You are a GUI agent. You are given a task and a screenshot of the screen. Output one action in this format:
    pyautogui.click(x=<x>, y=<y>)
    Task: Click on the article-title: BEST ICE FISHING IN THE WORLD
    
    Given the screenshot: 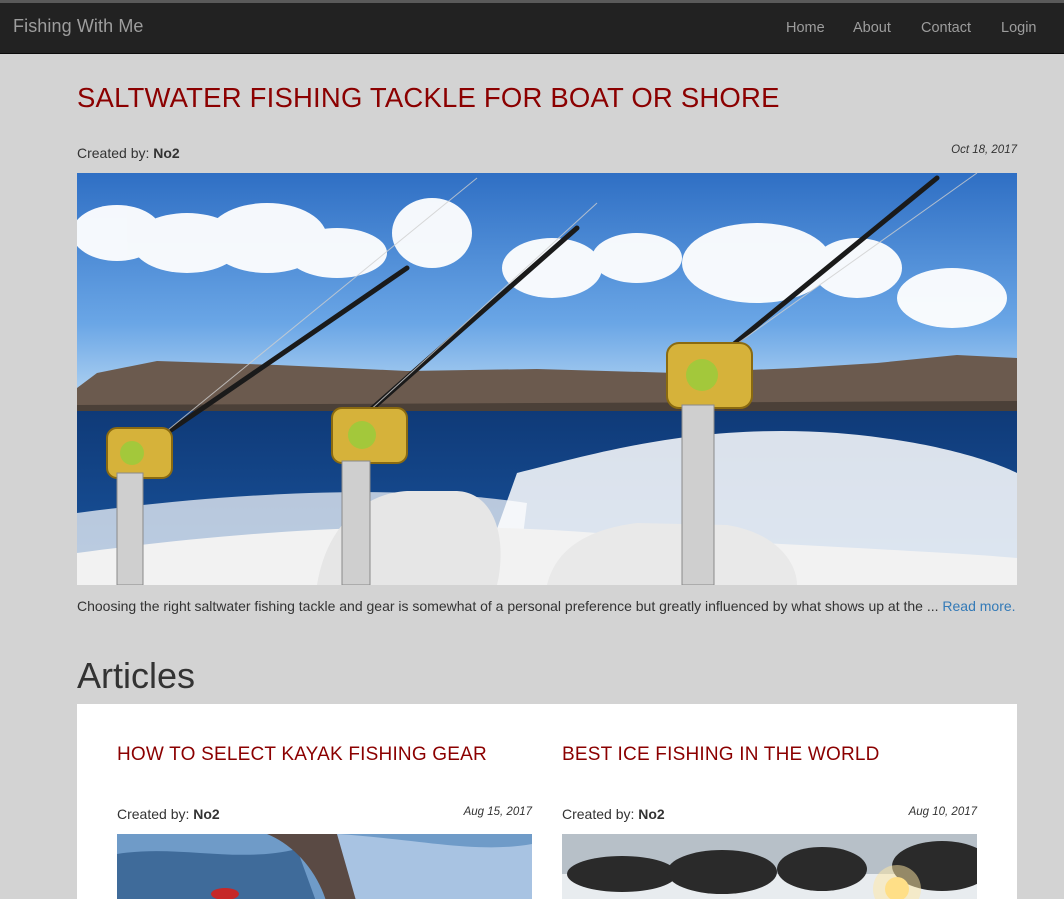 What is the action you would take?
    pyautogui.click(x=721, y=755)
    